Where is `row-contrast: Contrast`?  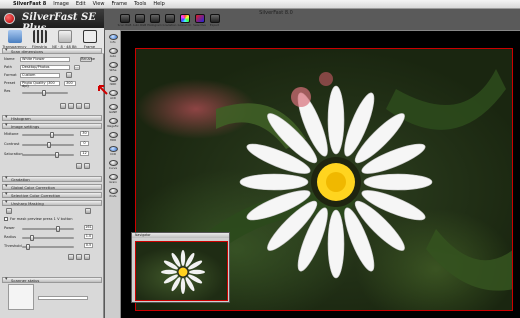
row-contrast: Contrast is located at coordinates (12, 144).